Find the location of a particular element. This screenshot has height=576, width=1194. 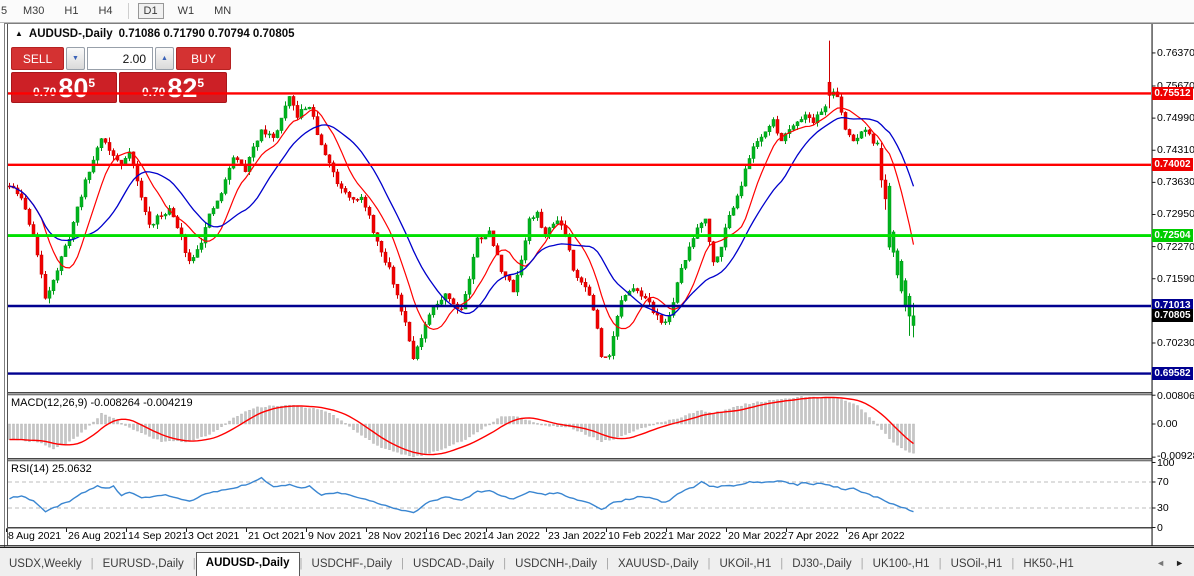

tab-usdchfdaily: USDCHF-,Daily is located at coordinates (352, 565).